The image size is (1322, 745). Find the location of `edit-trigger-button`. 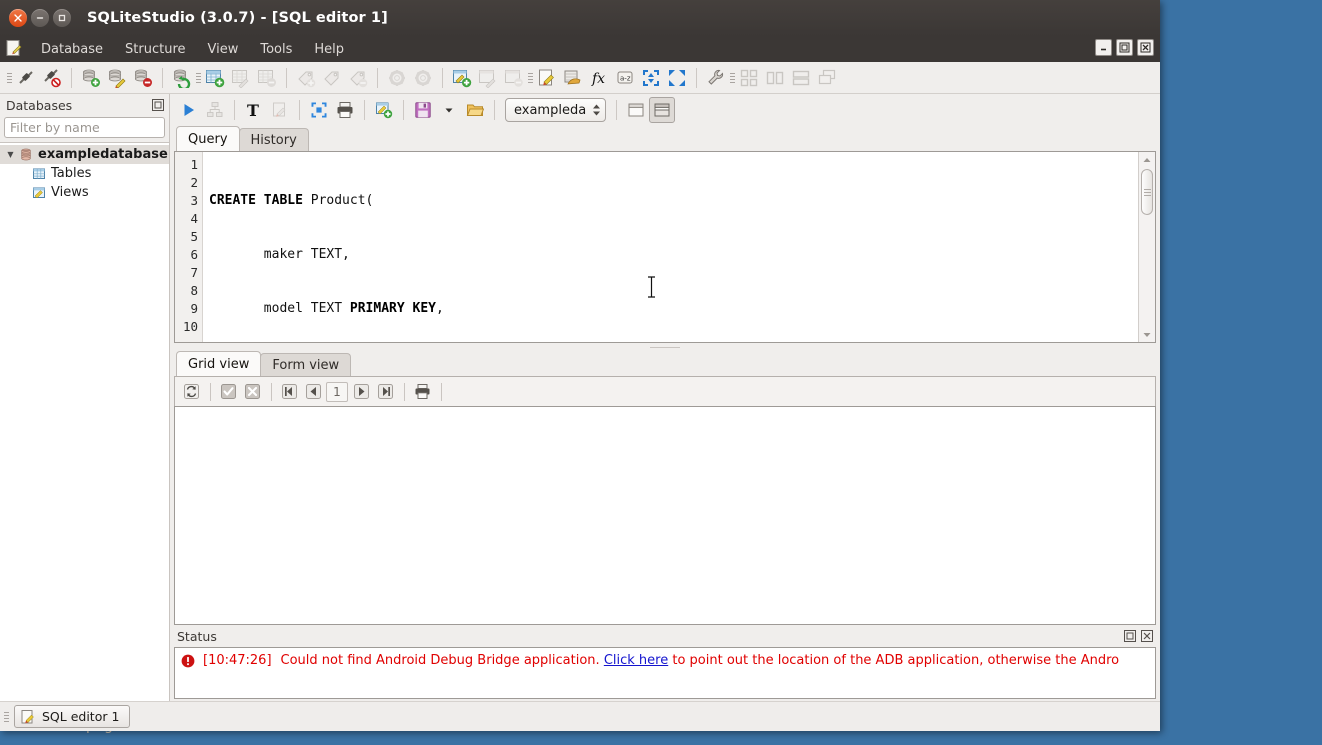

edit-trigger-button is located at coordinates (423, 78).